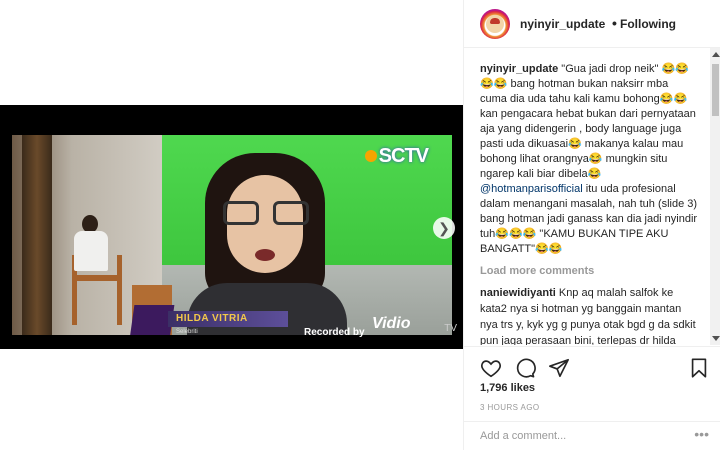 The height and width of the screenshot is (450, 720). Describe the element at coordinates (715, 196) in the screenshot. I see `comments-scrollbar` at that location.